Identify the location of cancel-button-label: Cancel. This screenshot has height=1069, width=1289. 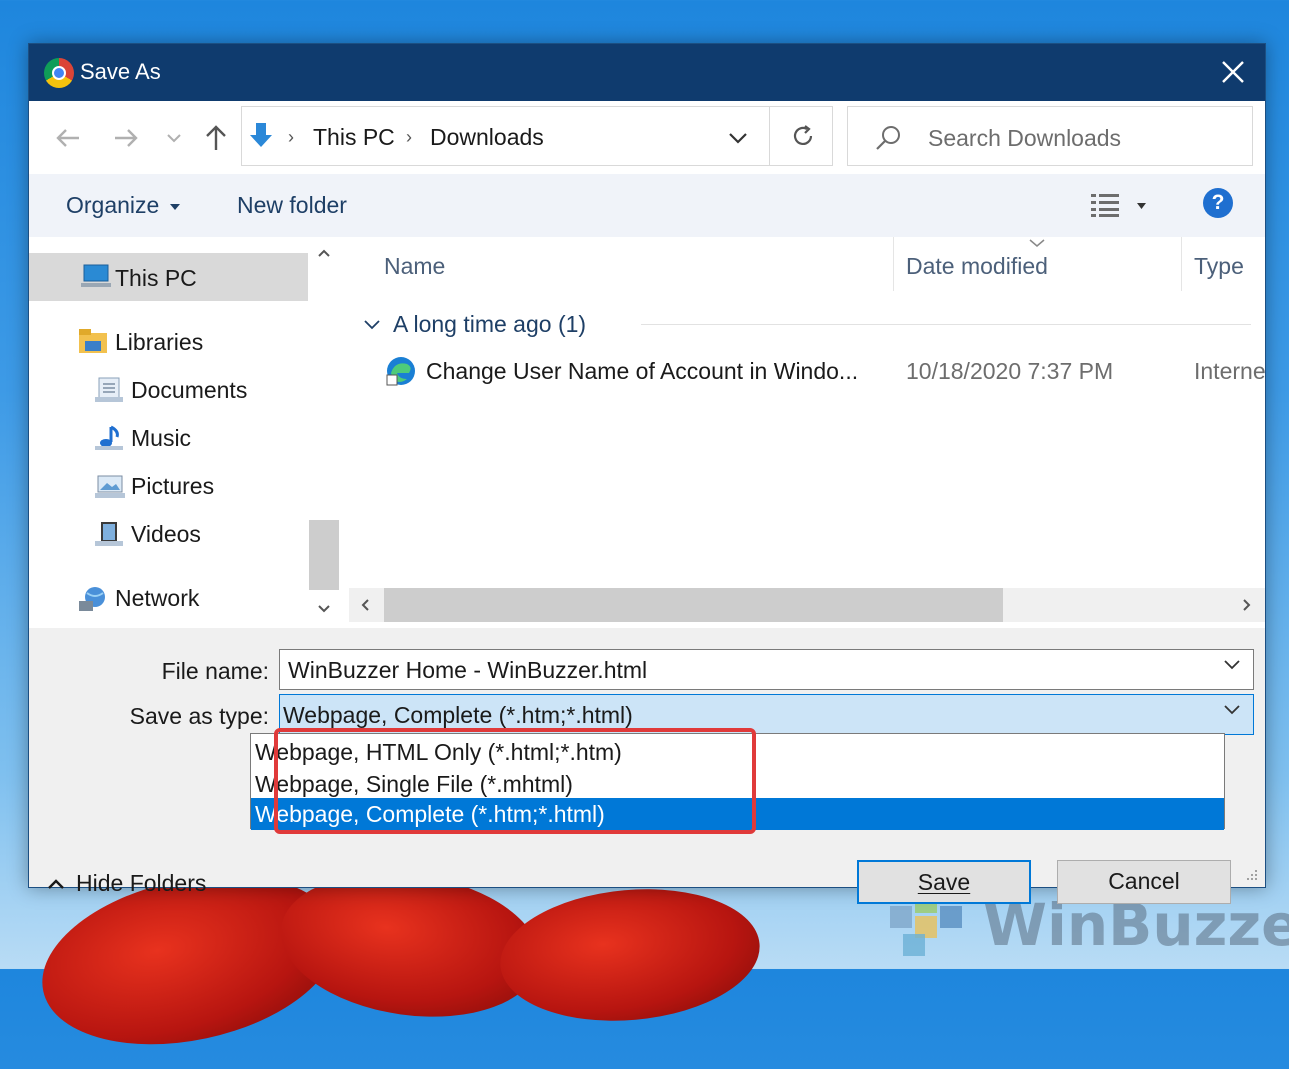
(1144, 881).